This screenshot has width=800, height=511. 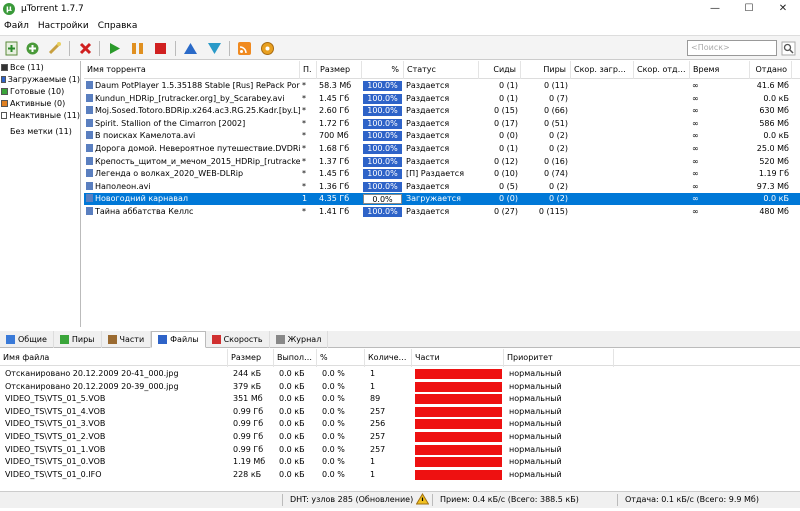 What do you see at coordinates (508, 186) in the screenshot?
I see `torrent-seeds-text: 0 (5)` at bounding box center [508, 186].